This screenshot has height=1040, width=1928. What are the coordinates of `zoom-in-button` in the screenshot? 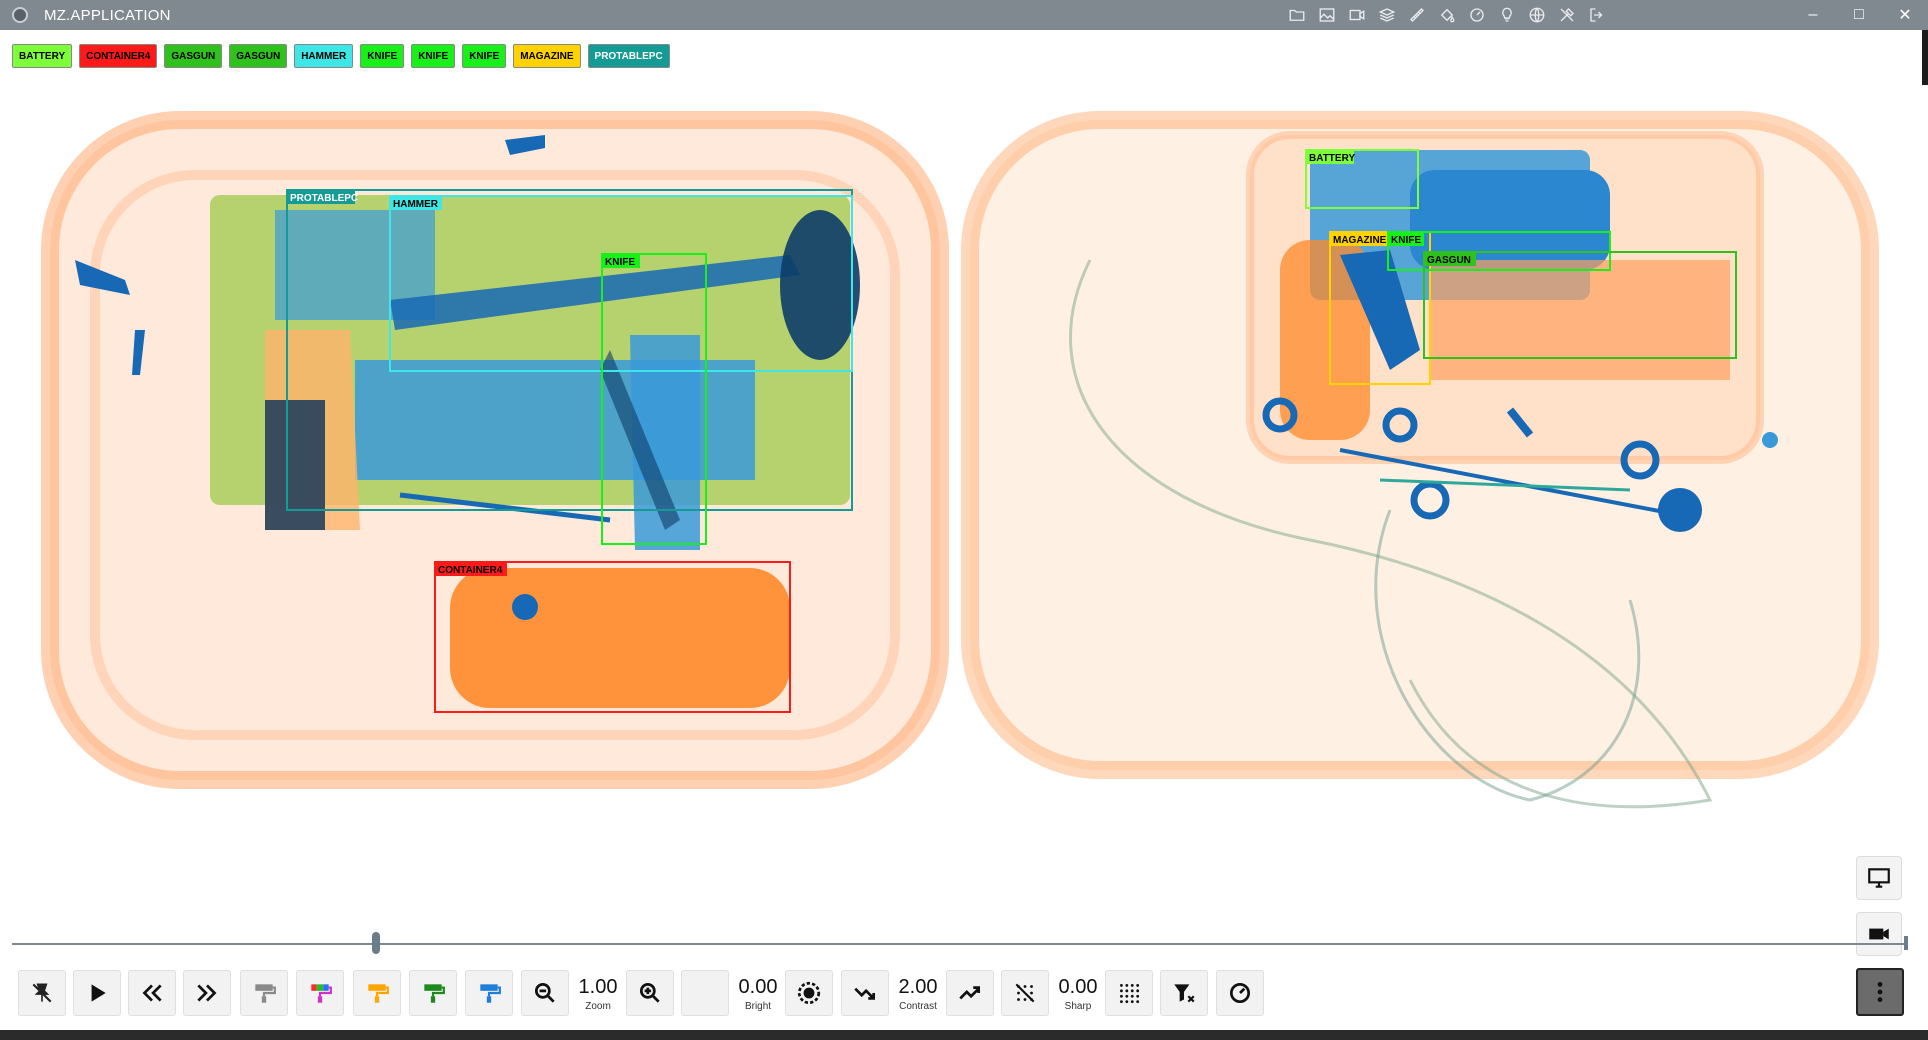 It's located at (650, 993).